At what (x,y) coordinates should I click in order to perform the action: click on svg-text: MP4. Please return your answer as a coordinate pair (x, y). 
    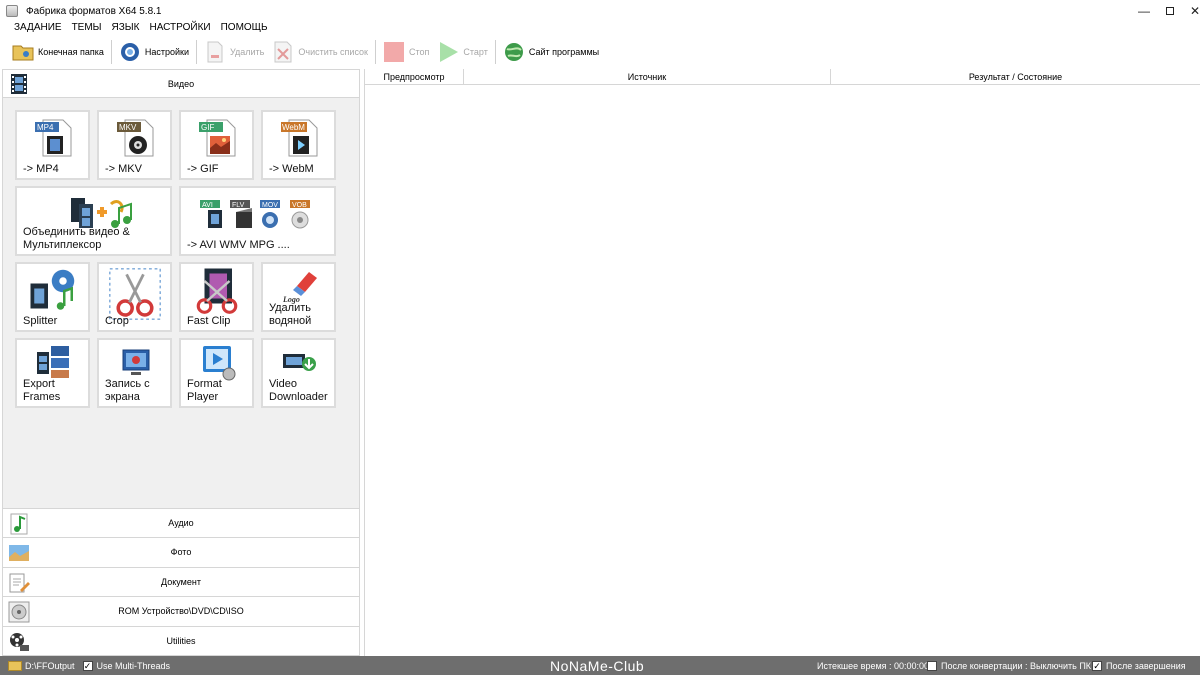
    Looking at the image, I should click on (45, 127).